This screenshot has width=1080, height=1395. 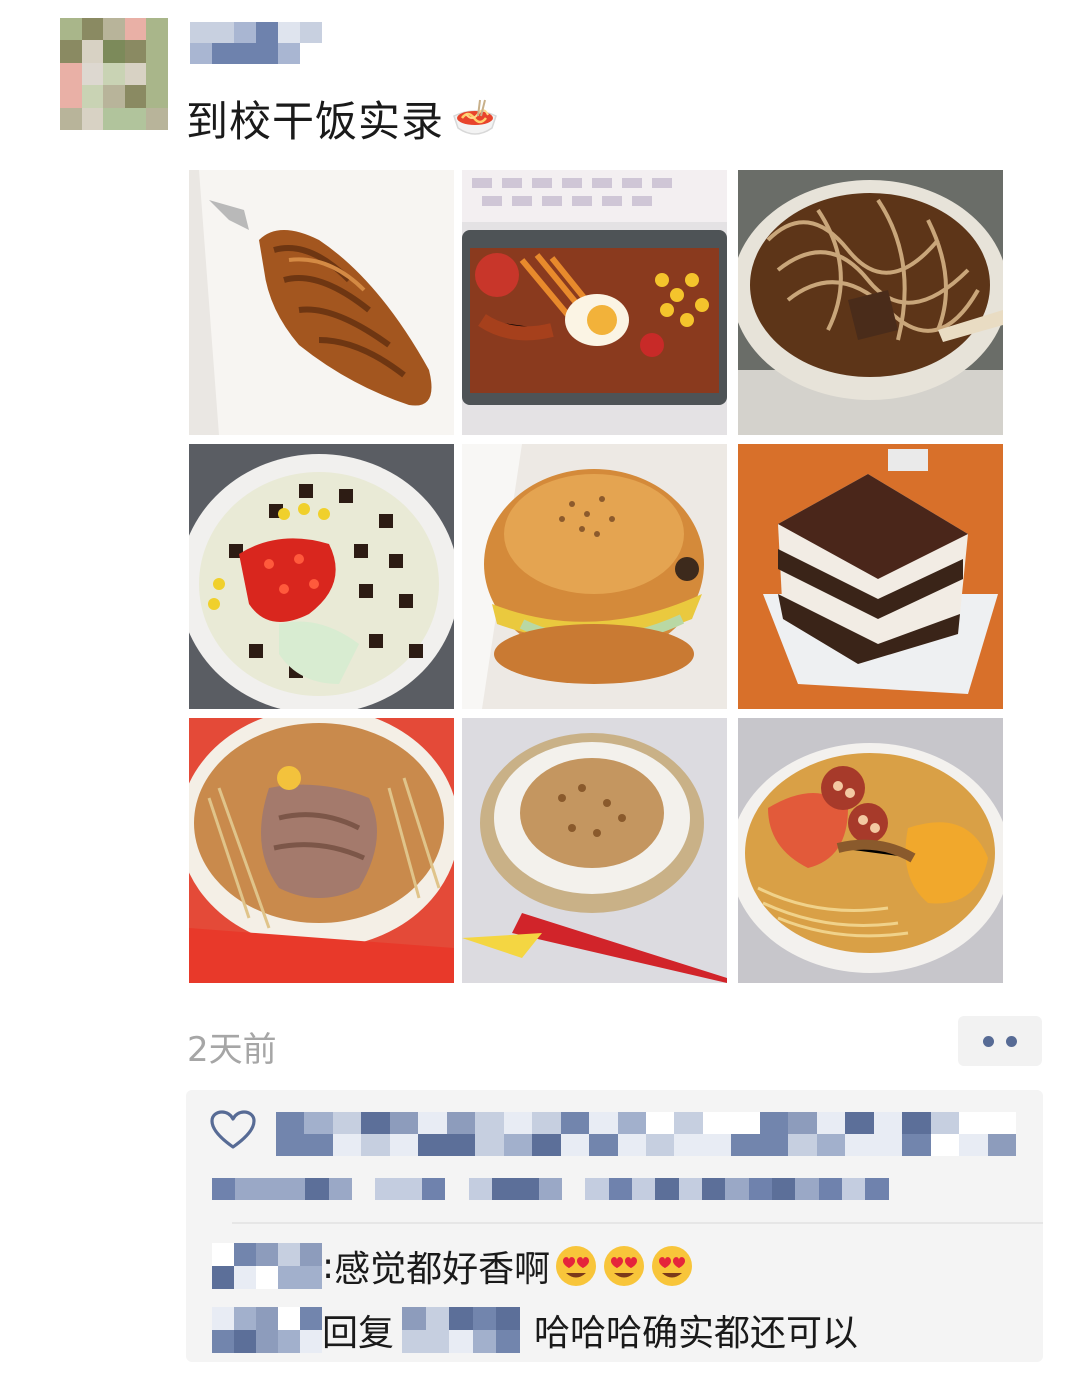 I want to click on croissant-photo, so click(x=321, y=302).